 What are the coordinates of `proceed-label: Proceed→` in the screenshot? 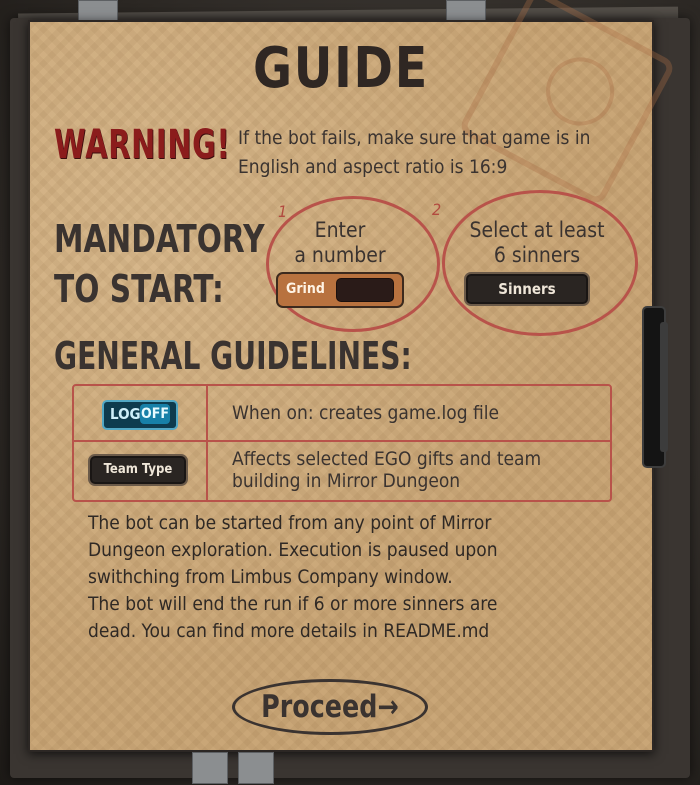 It's located at (330, 707).